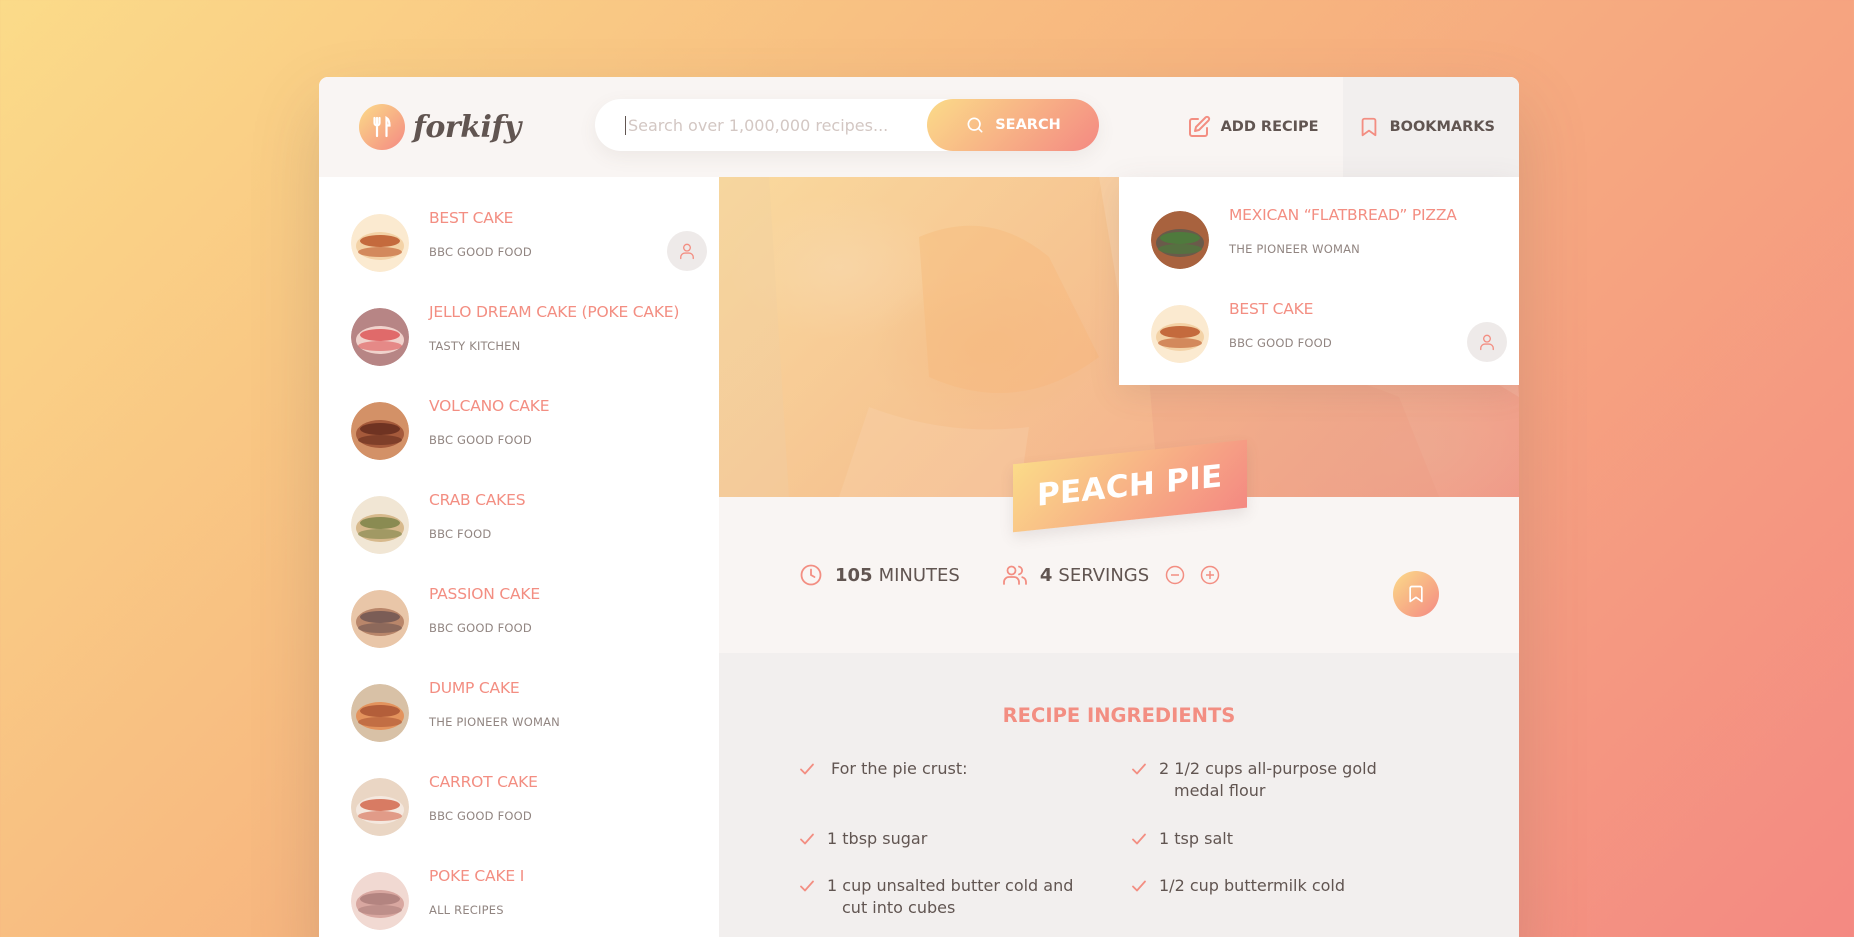 This screenshot has height=937, width=1854. I want to click on search-button: SEARCH, so click(1013, 125).